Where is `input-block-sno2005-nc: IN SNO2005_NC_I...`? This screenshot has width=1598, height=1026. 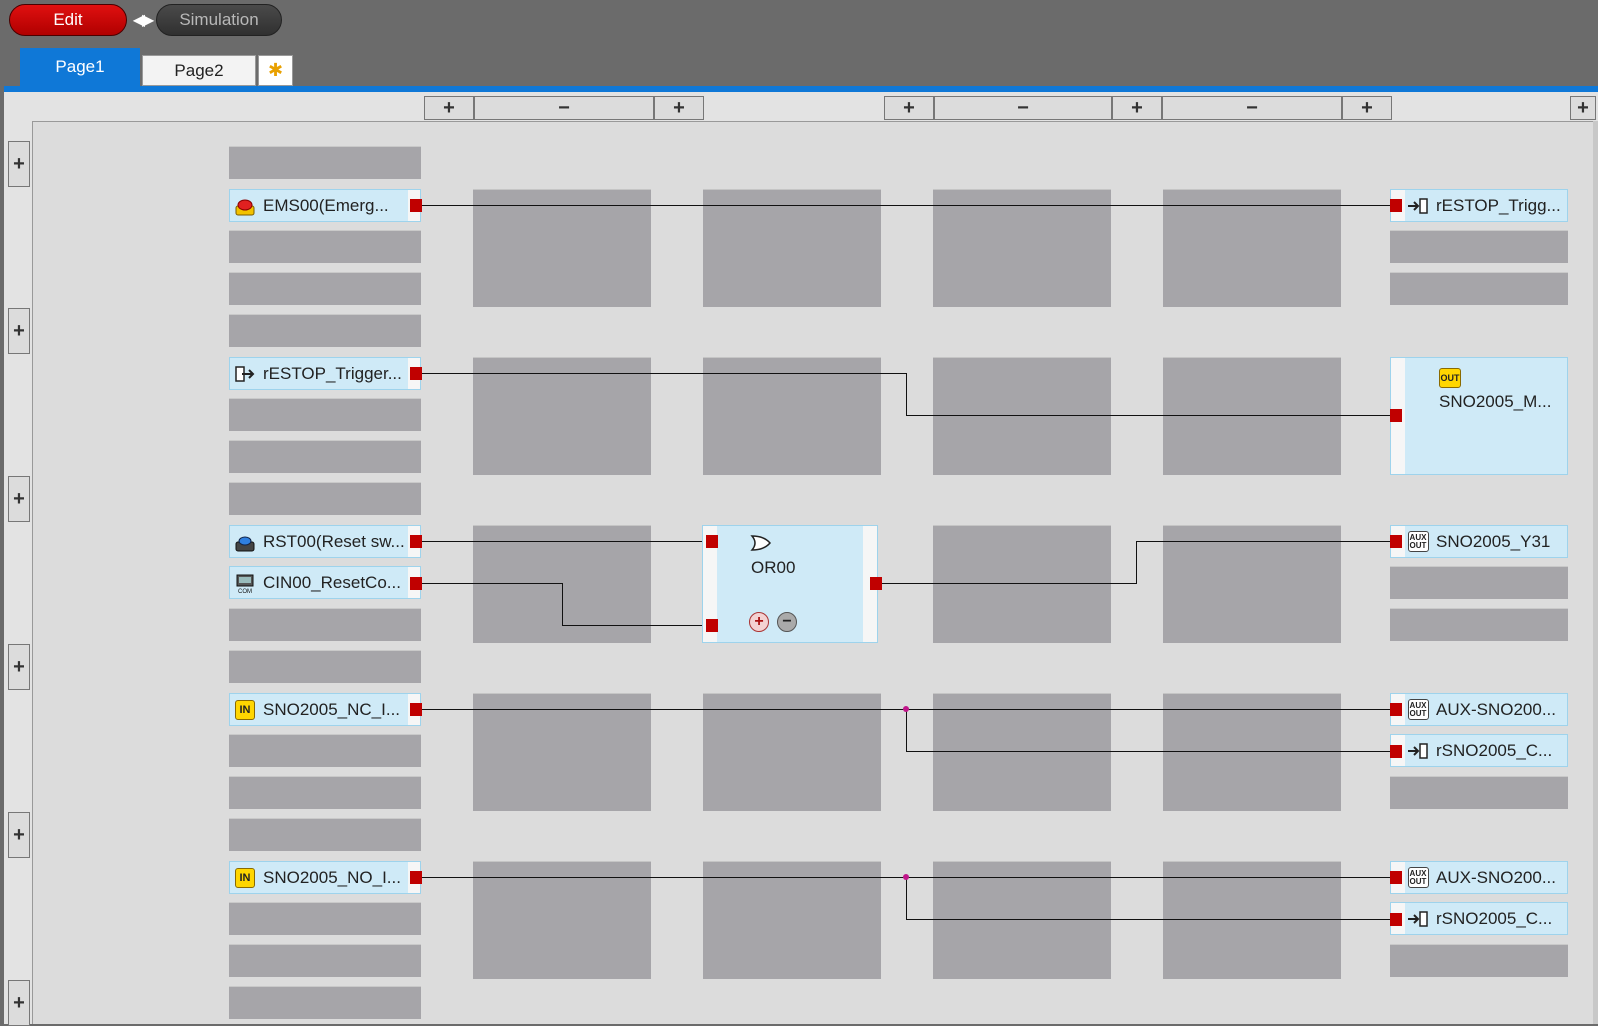
input-block-sno2005-nc: IN SNO2005_NC_I... is located at coordinates (325, 709).